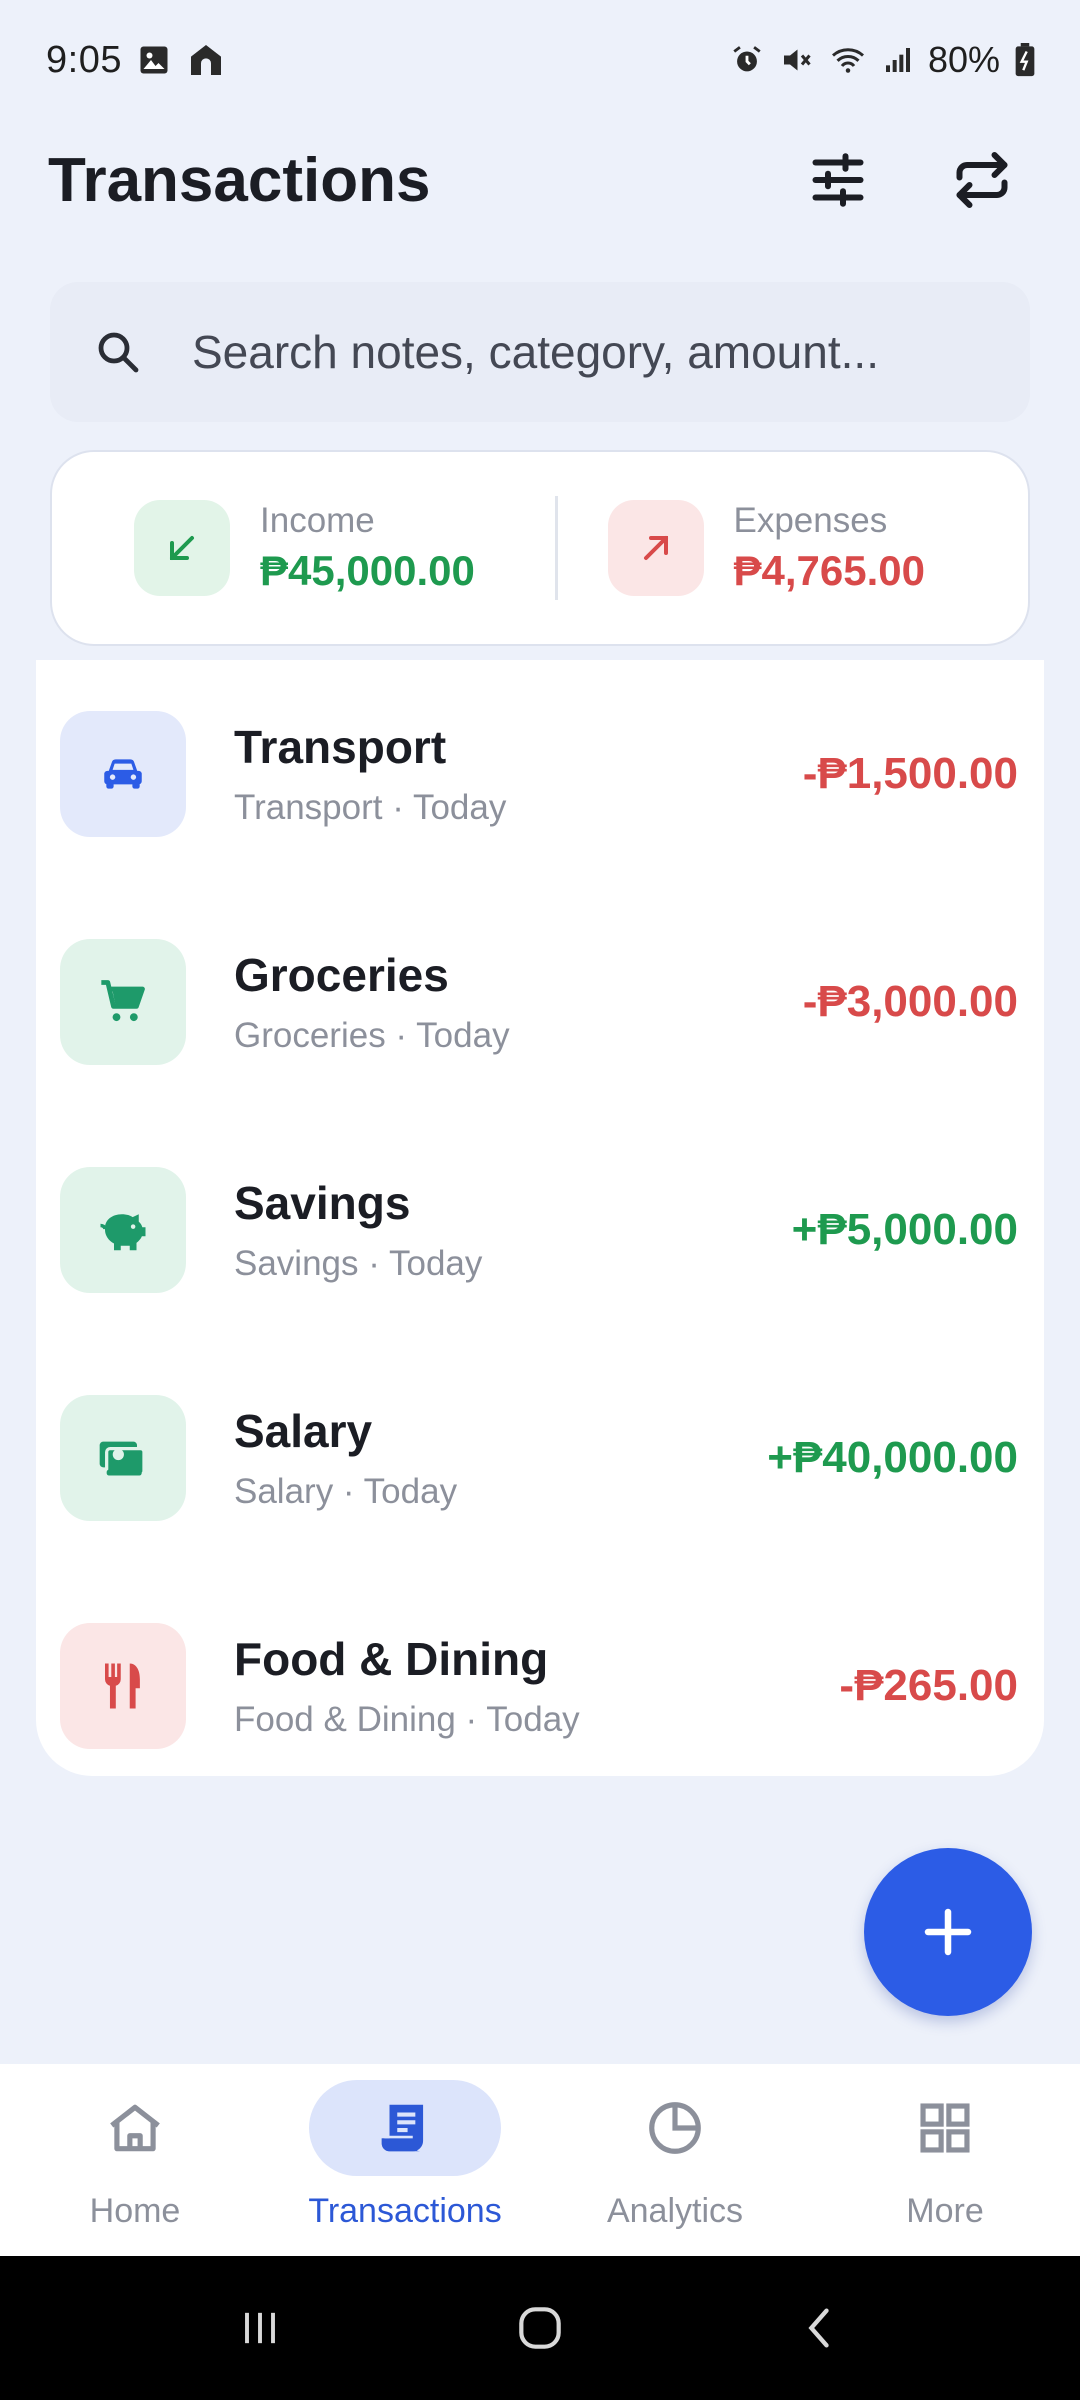  I want to click on search-icon, so click(118, 352).